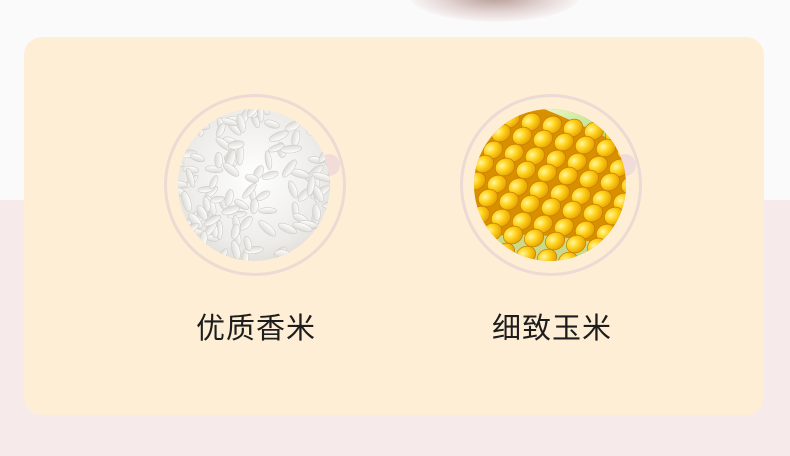  I want to click on corn-photo, so click(550, 185).